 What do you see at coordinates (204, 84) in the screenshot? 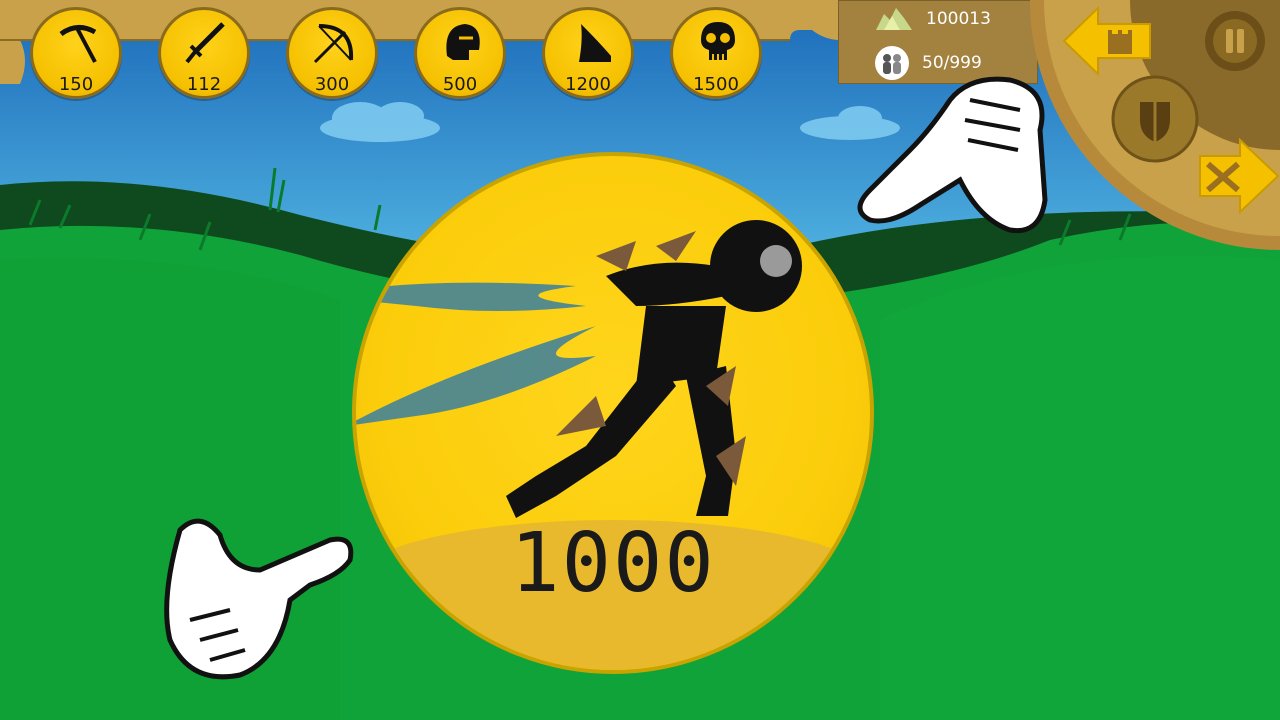
I see `unit-cost: 112` at bounding box center [204, 84].